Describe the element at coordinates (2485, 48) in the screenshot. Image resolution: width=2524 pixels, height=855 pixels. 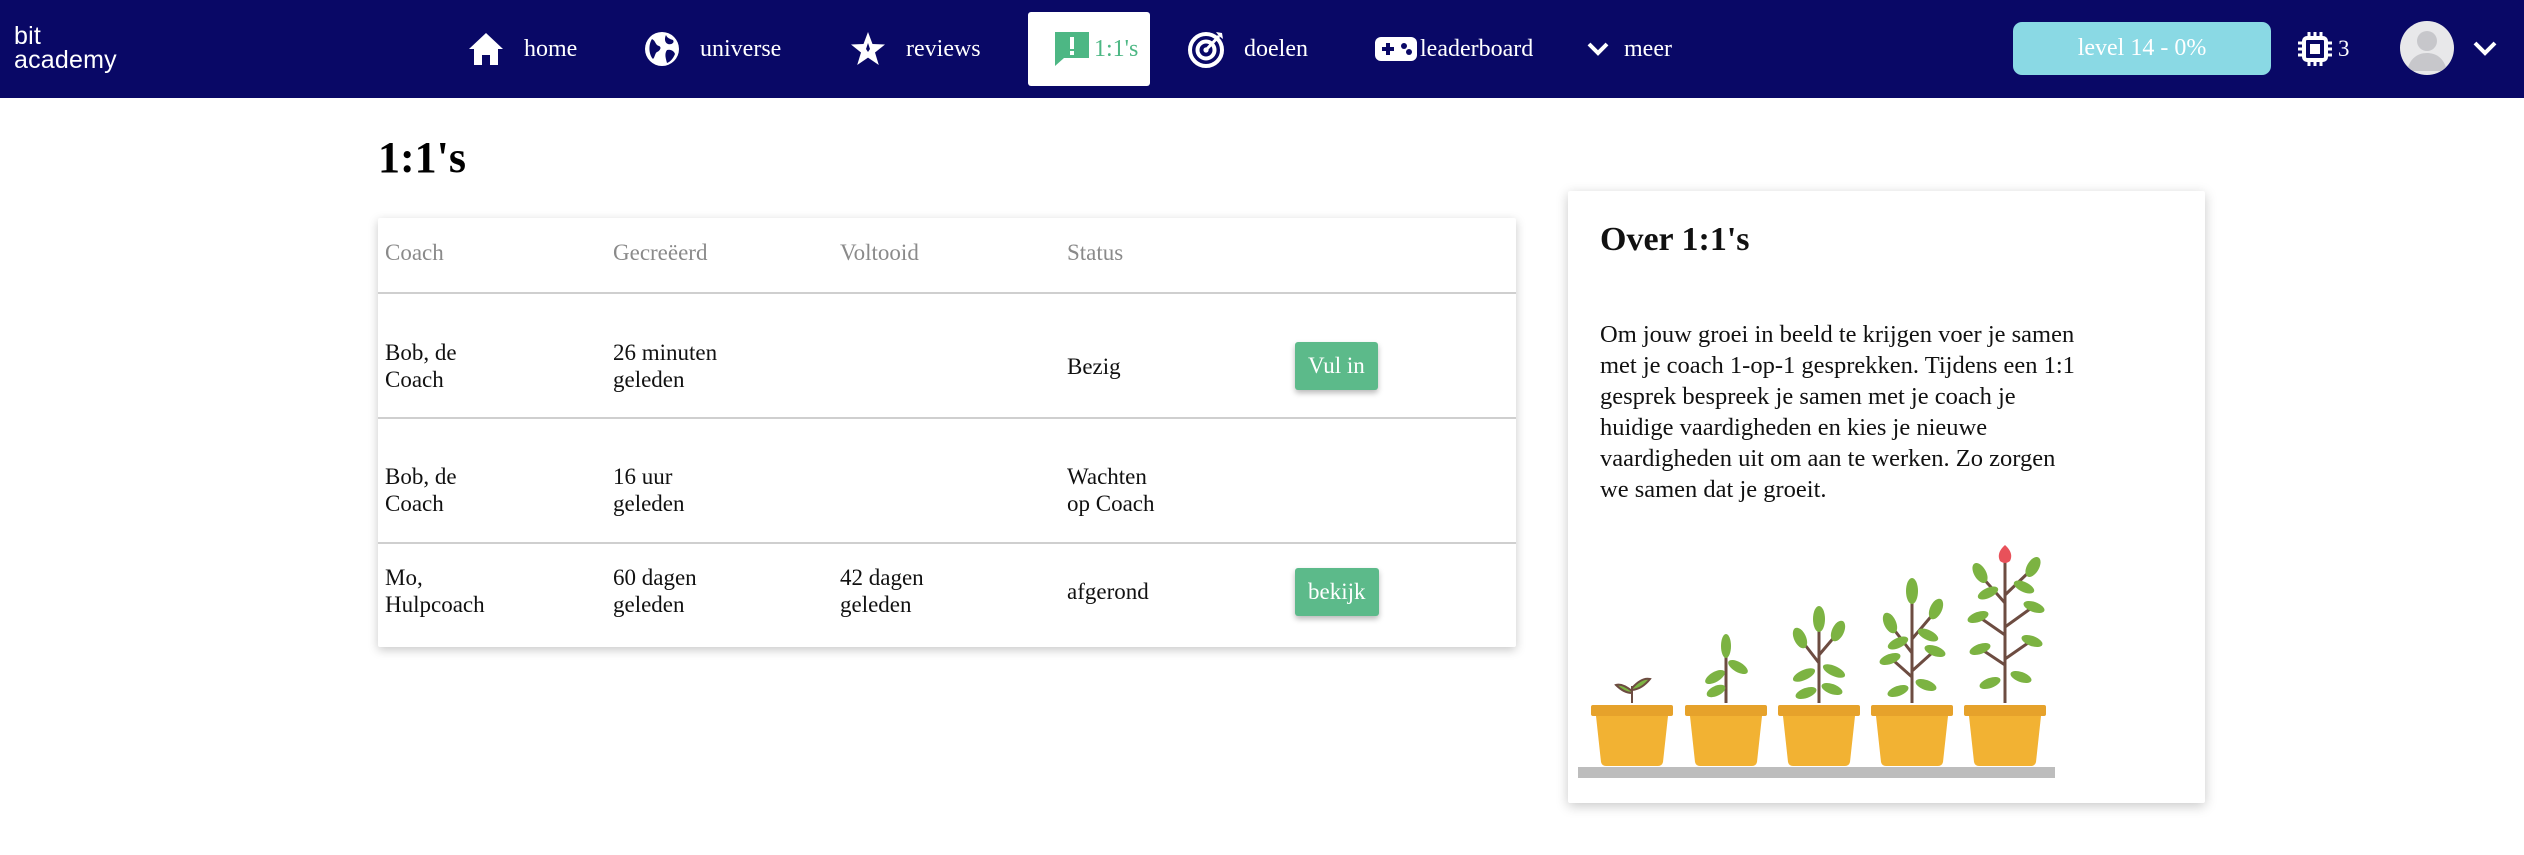
I see `account-menu-chevron-icon` at that location.